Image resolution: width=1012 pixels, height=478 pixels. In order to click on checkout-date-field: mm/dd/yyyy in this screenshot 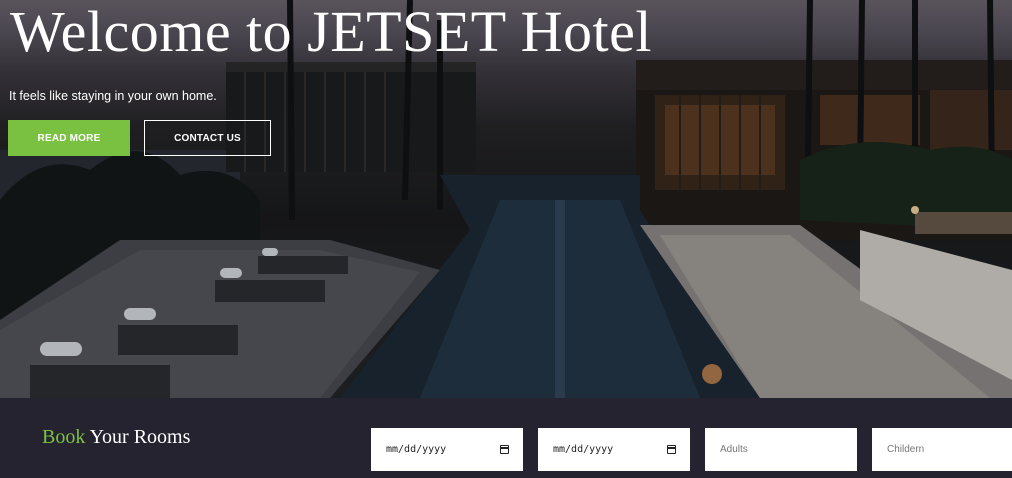, I will do `click(614, 449)`.